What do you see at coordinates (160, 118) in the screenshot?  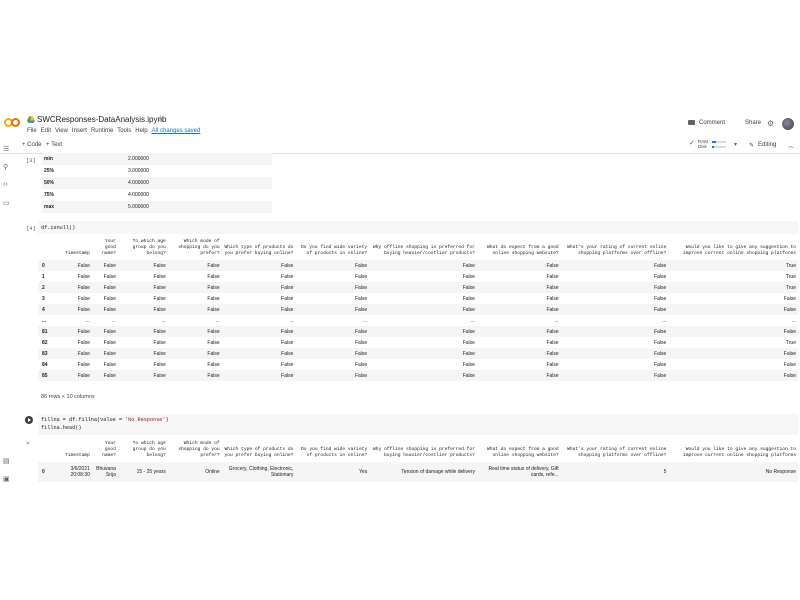 I see `star-icon: ☆` at bounding box center [160, 118].